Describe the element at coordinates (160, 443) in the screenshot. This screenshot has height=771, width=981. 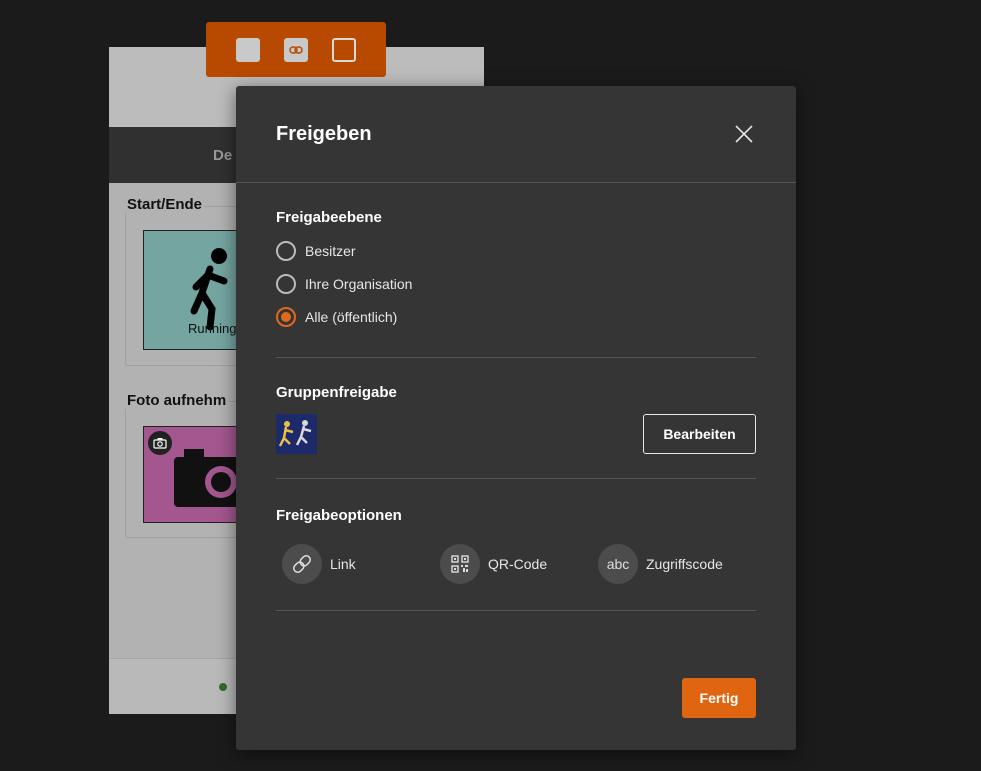
I see `camera-badge-icon` at that location.